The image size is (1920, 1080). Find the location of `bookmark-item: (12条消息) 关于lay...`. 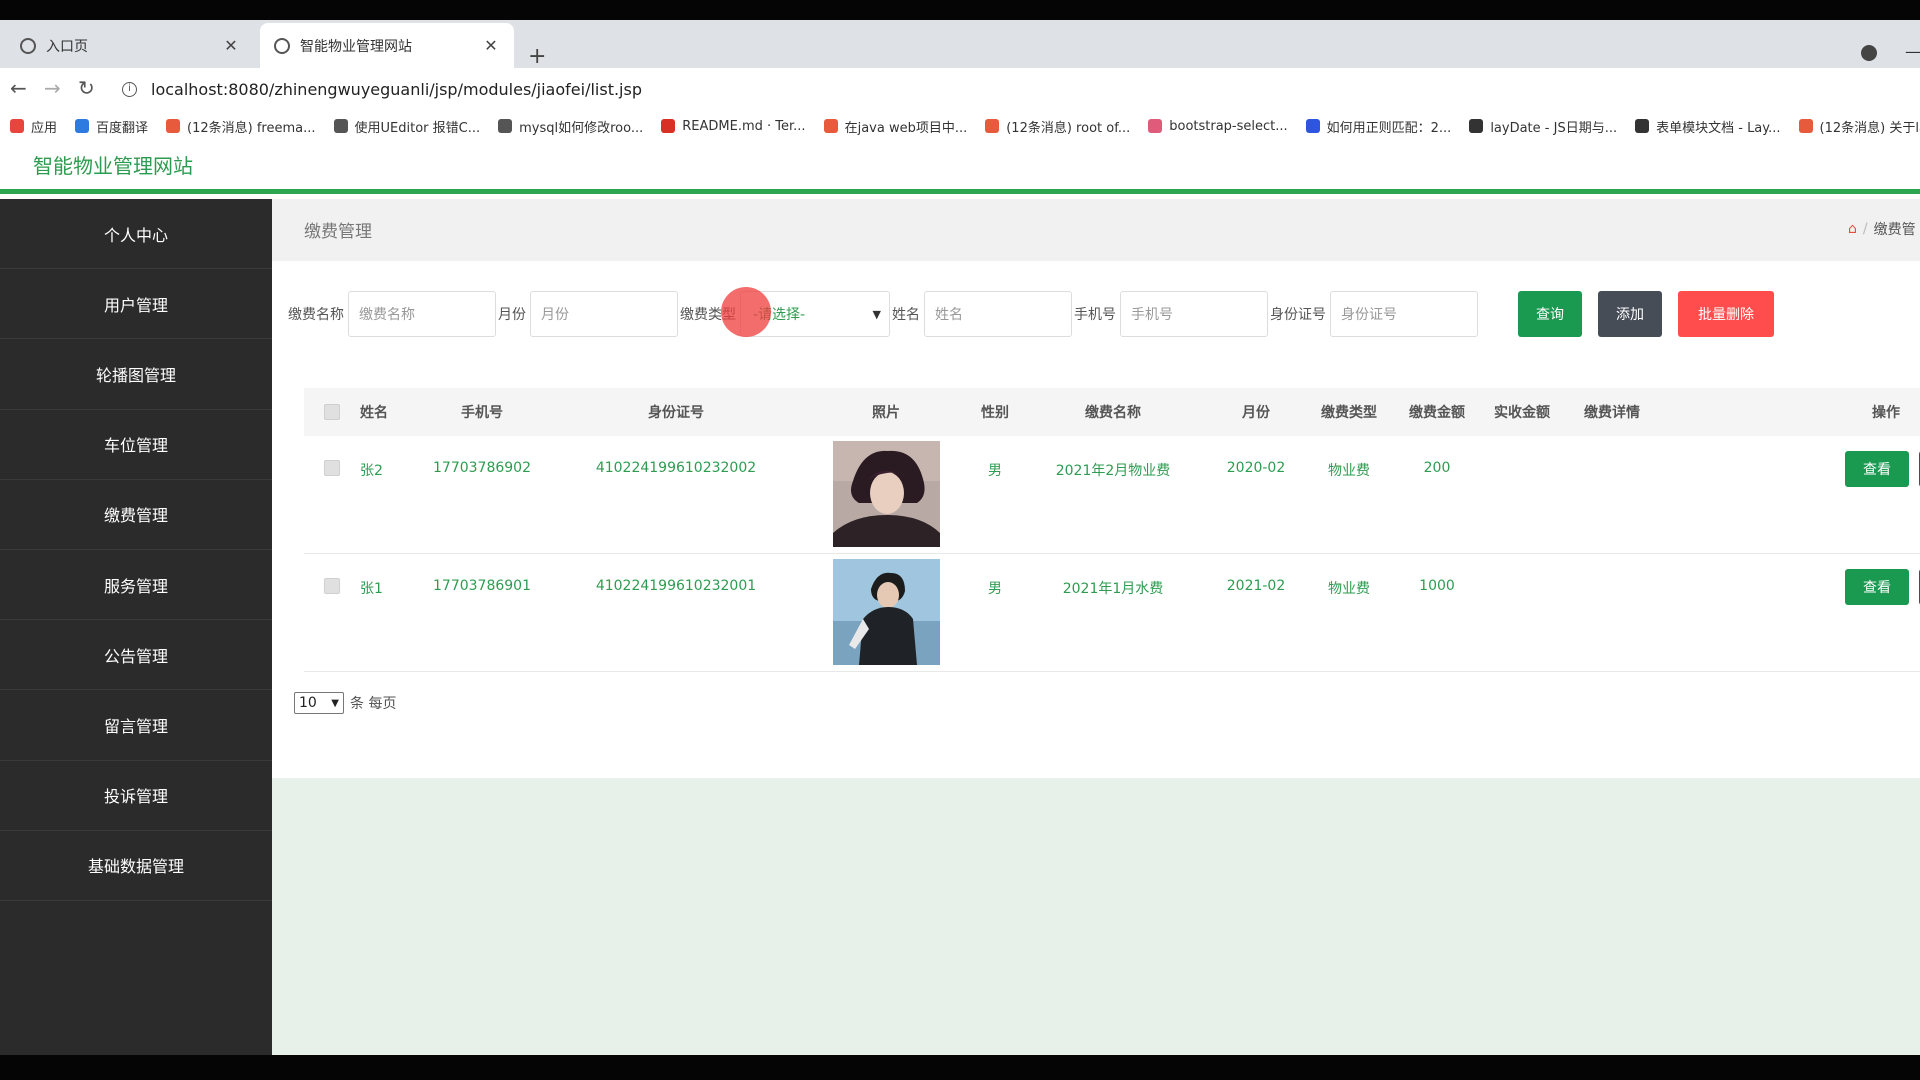

bookmark-item: (12条消息) 关于lay... is located at coordinates (1859, 126).